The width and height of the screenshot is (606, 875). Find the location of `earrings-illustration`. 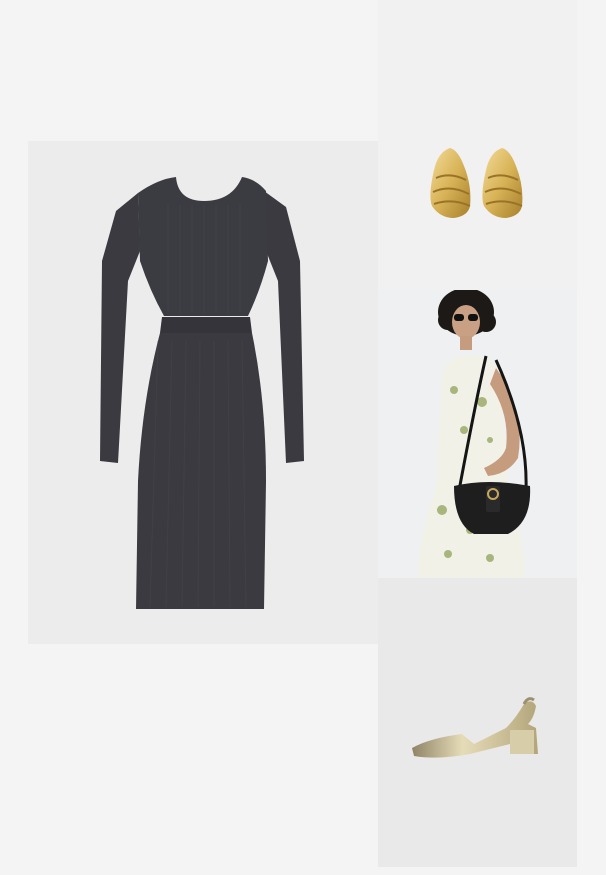

earrings-illustration is located at coordinates (476, 183).